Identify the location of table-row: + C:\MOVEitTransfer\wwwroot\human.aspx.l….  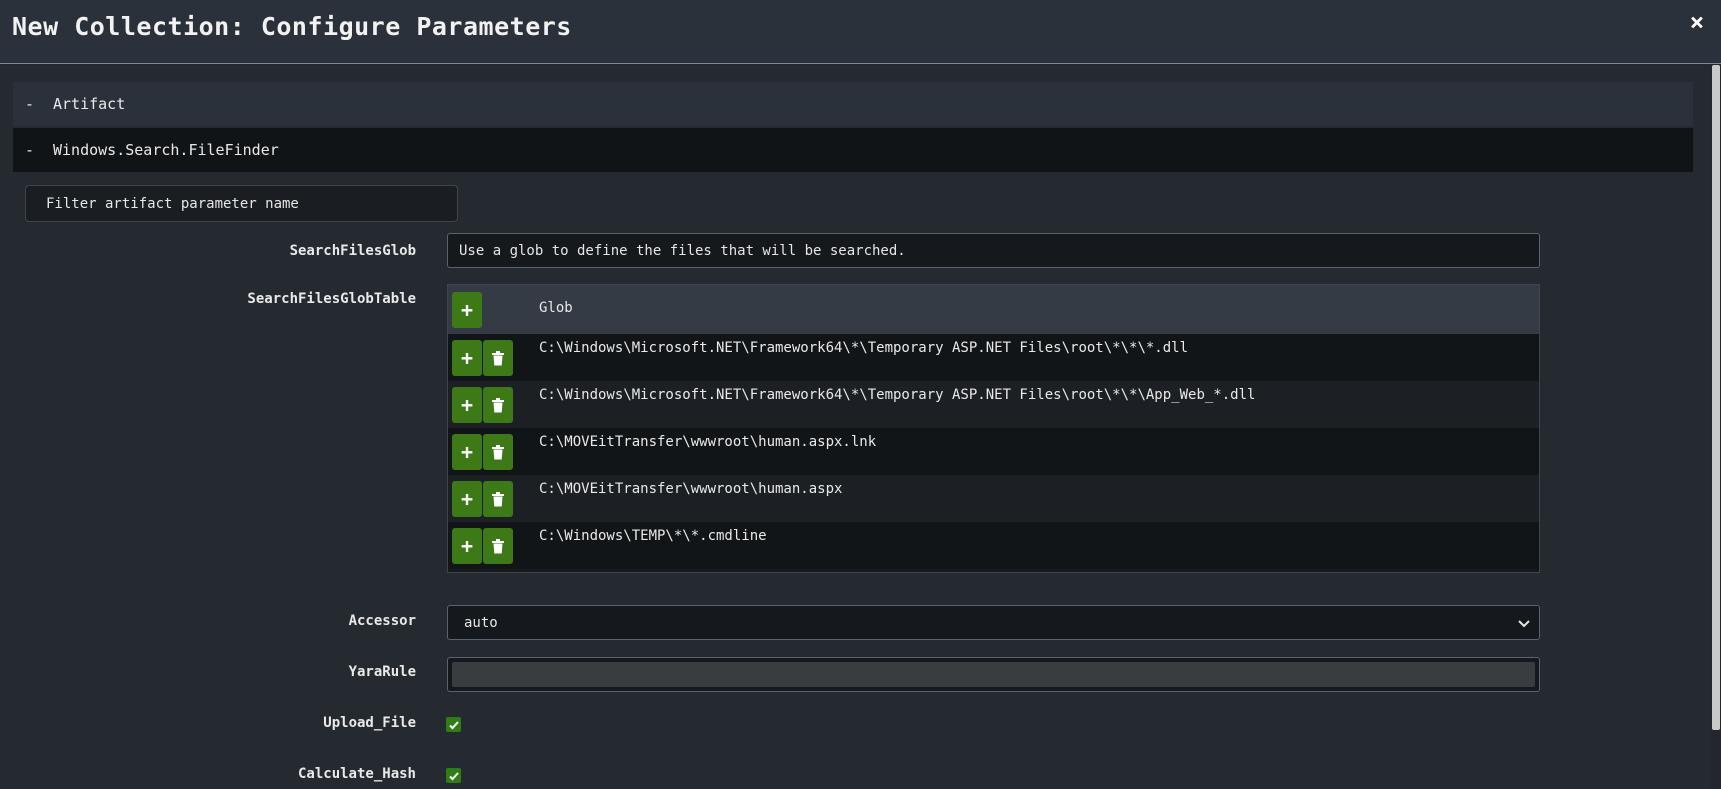
(993, 451).